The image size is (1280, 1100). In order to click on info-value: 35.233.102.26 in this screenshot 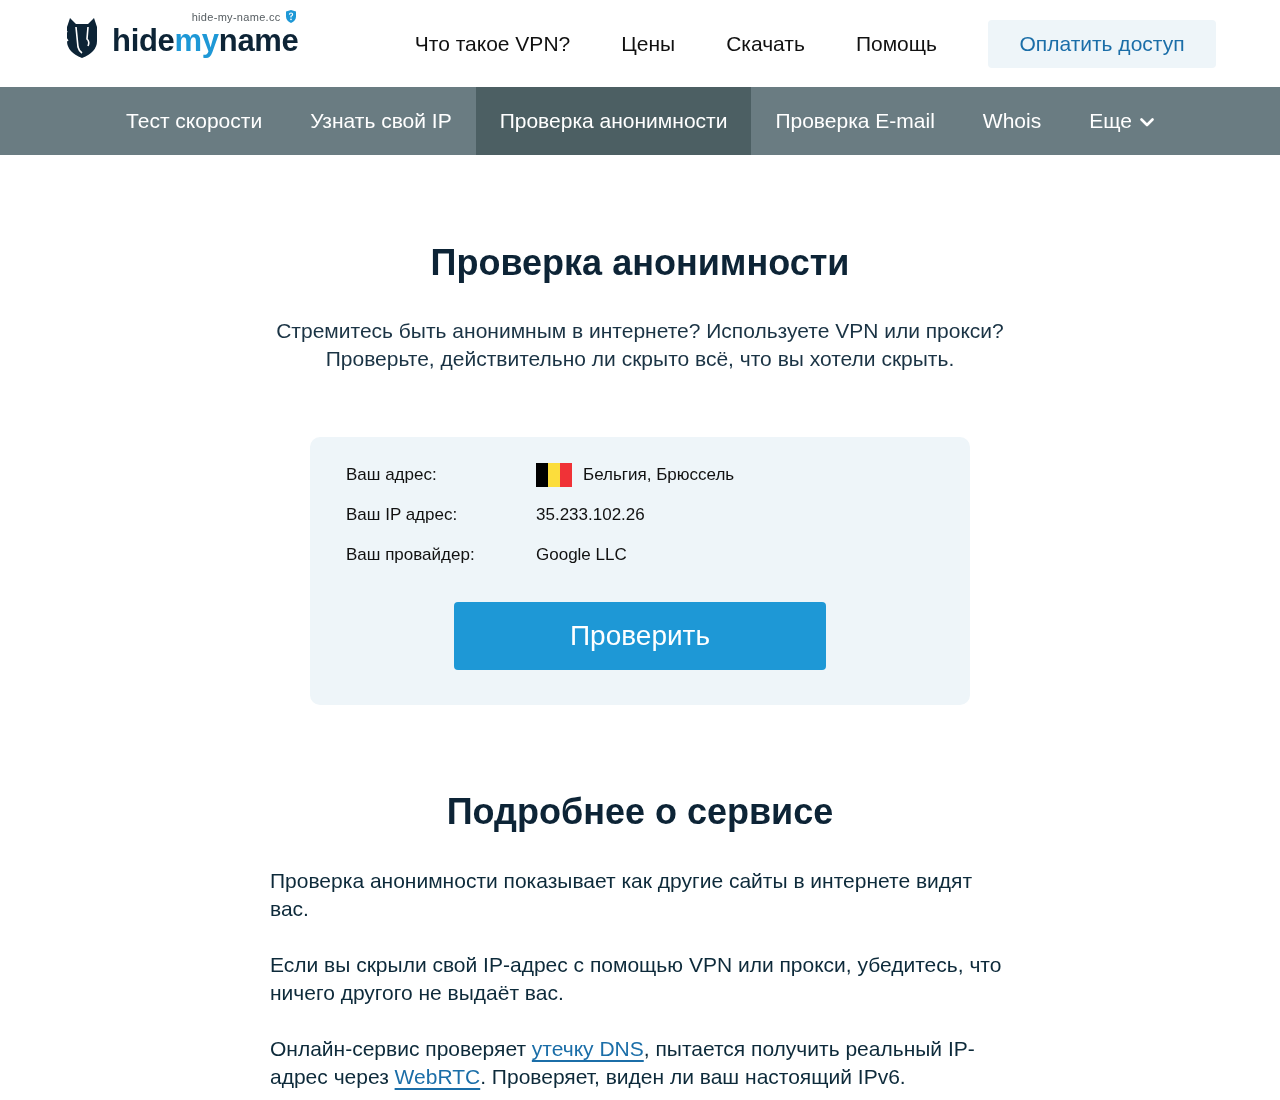, I will do `click(590, 515)`.